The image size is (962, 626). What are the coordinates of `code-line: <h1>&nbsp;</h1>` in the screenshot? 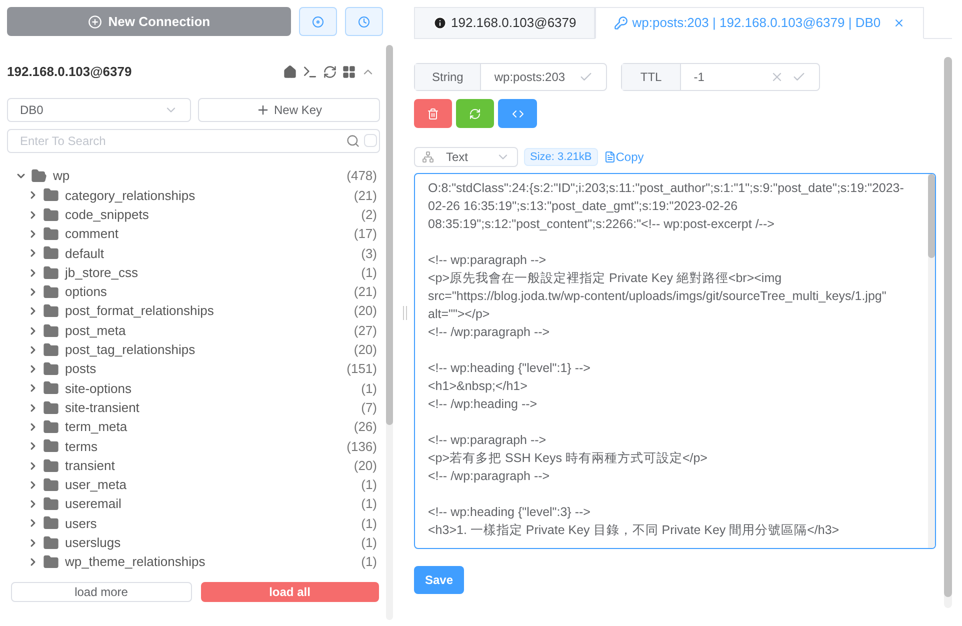 It's located at (478, 386).